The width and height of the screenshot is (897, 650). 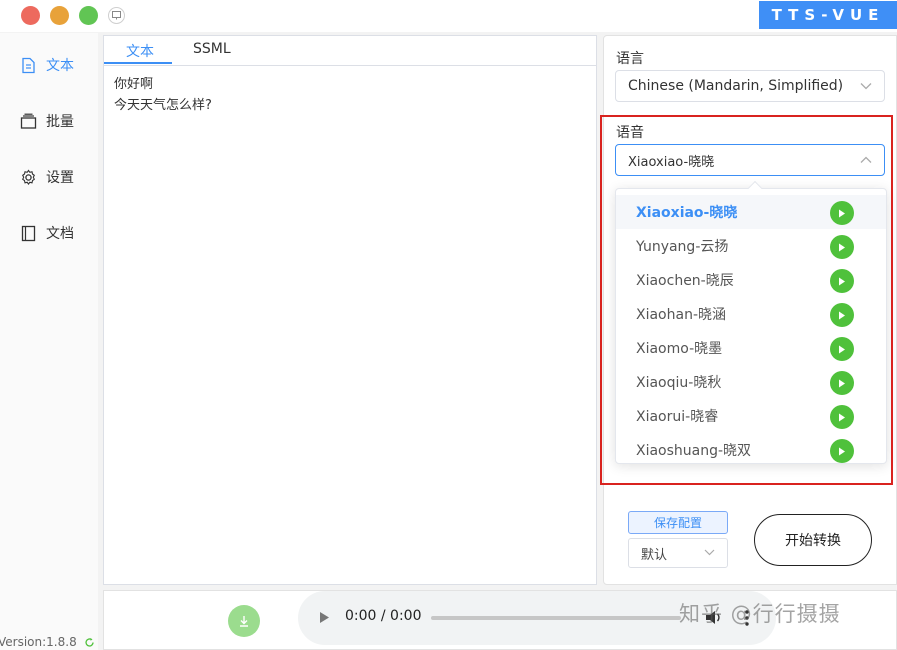 What do you see at coordinates (60, 122) in the screenshot?
I see `sidebar-item-label: 批量` at bounding box center [60, 122].